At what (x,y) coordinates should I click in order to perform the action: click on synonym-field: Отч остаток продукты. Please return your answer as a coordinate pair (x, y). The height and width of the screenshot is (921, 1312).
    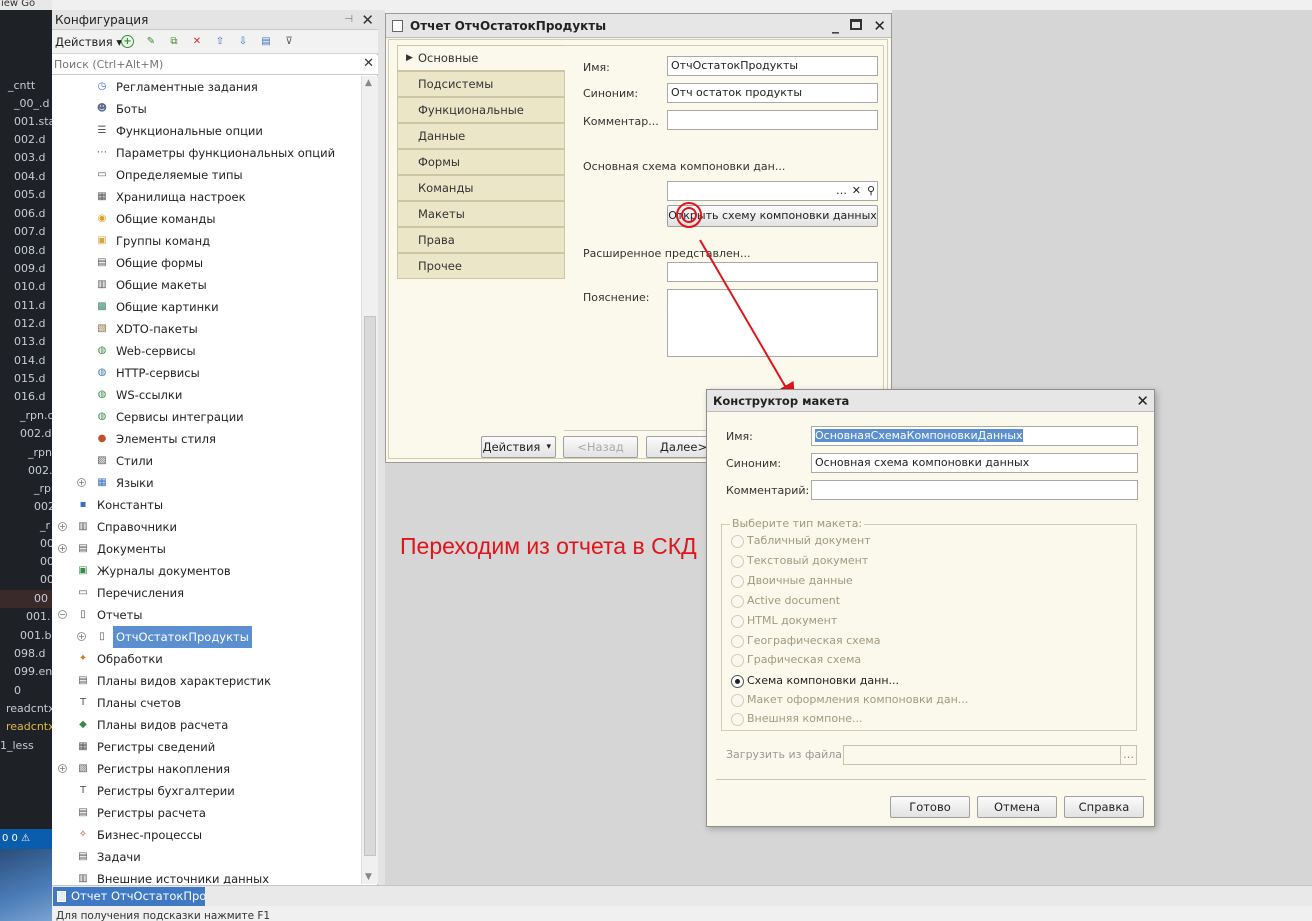
    Looking at the image, I should click on (772, 93).